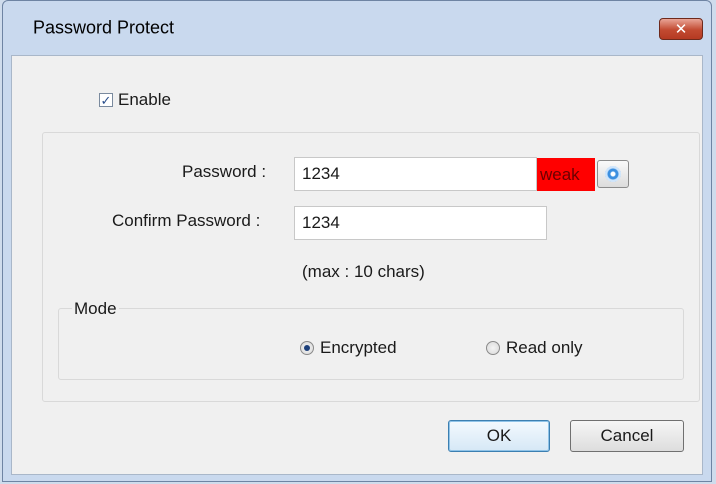 The image size is (716, 484). I want to click on show-password-button, so click(613, 174).